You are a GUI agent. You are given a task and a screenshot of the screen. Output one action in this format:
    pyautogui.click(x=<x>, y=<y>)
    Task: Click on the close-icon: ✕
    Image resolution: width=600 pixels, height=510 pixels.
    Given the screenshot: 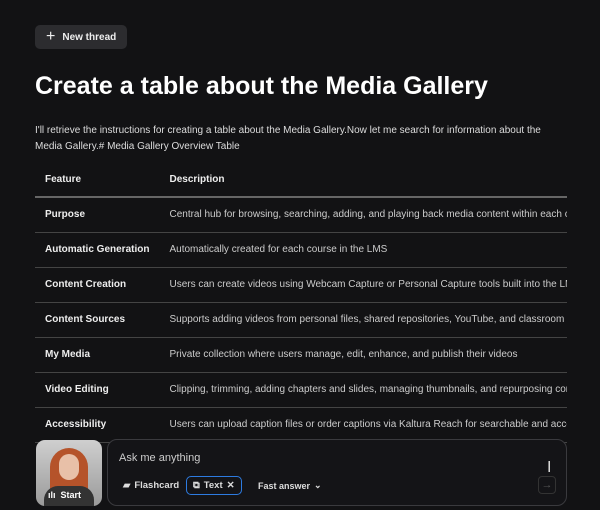 What is the action you would take?
    pyautogui.click(x=231, y=485)
    